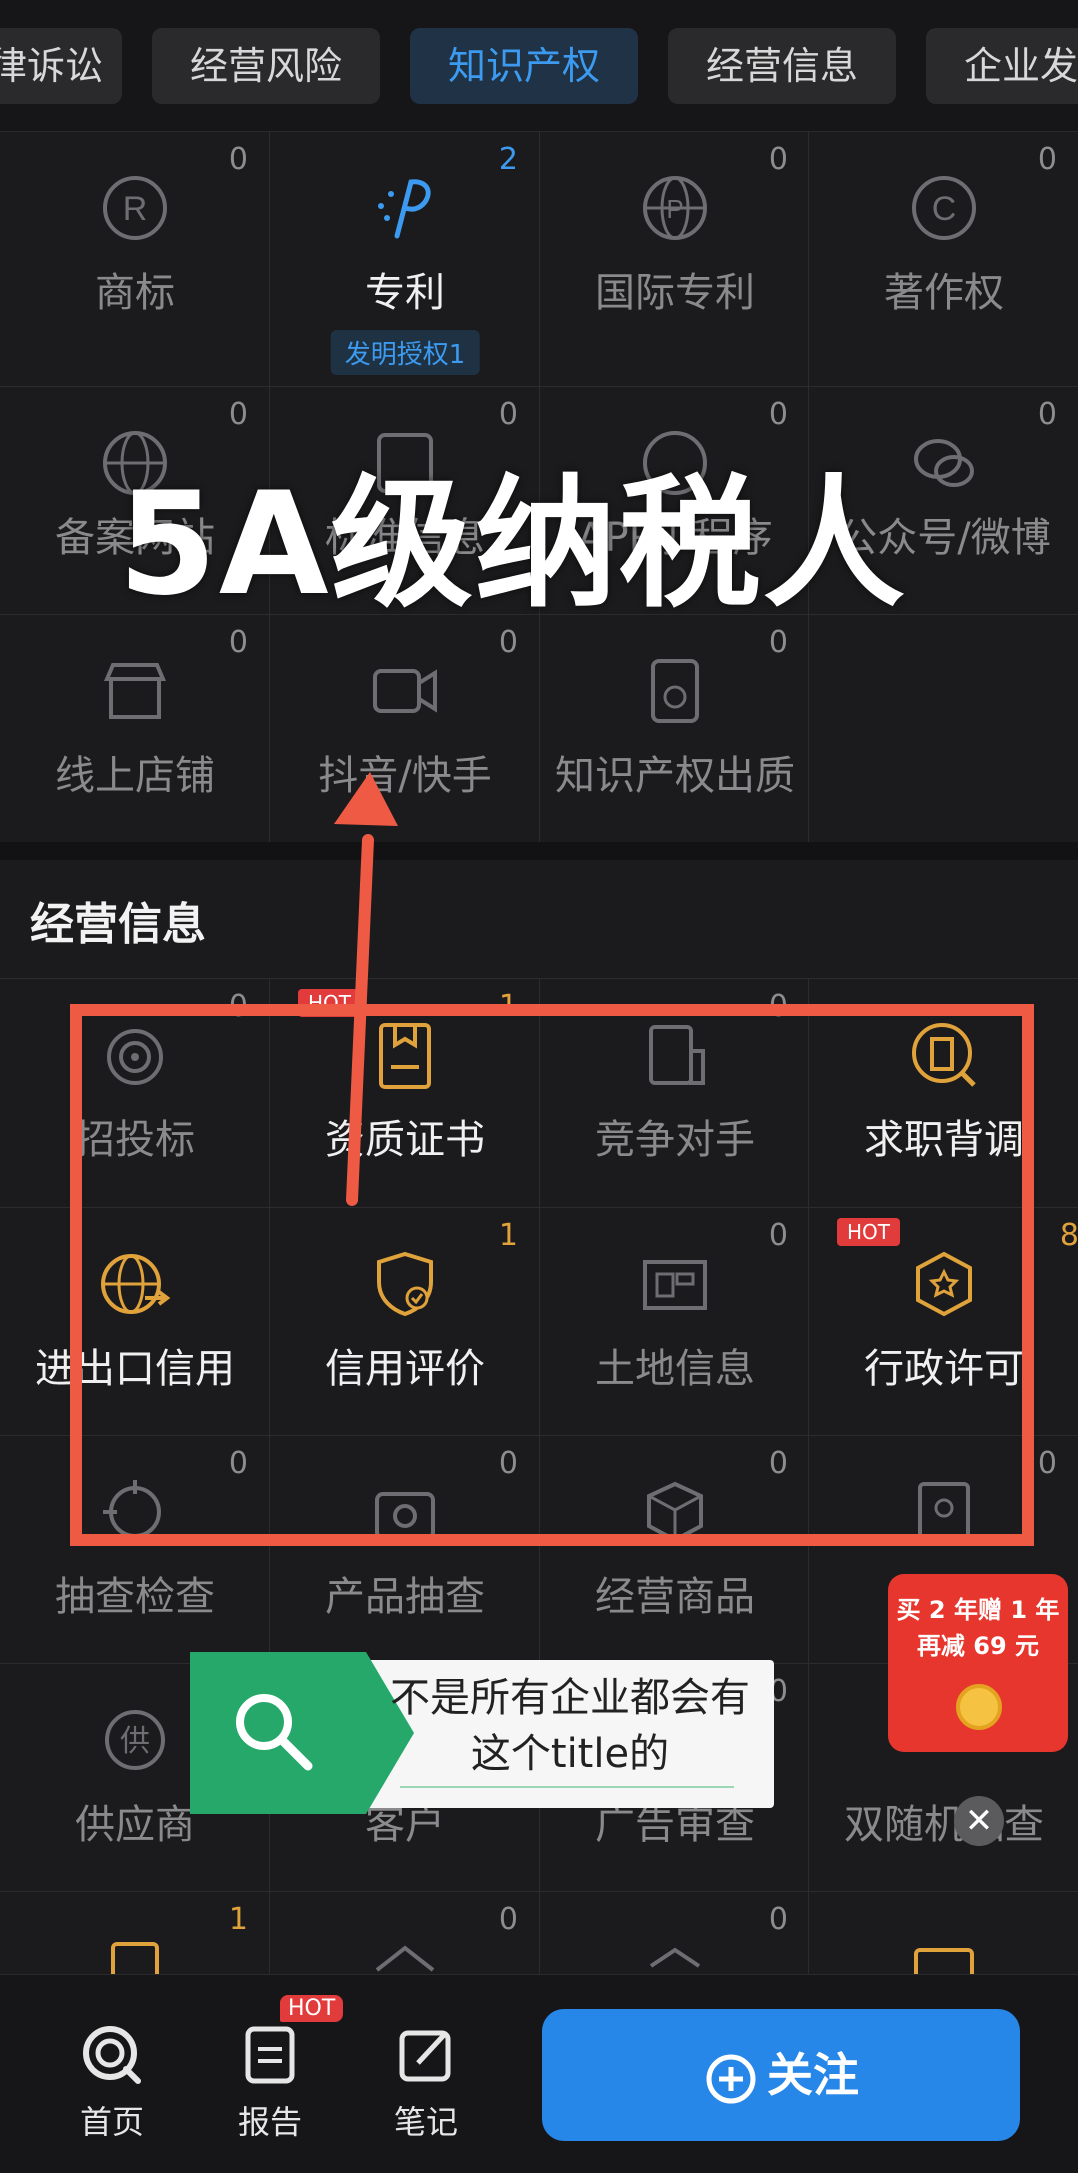  Describe the element at coordinates (266, 66) in the screenshot. I see `tab-business-risk: 经营风险` at that location.